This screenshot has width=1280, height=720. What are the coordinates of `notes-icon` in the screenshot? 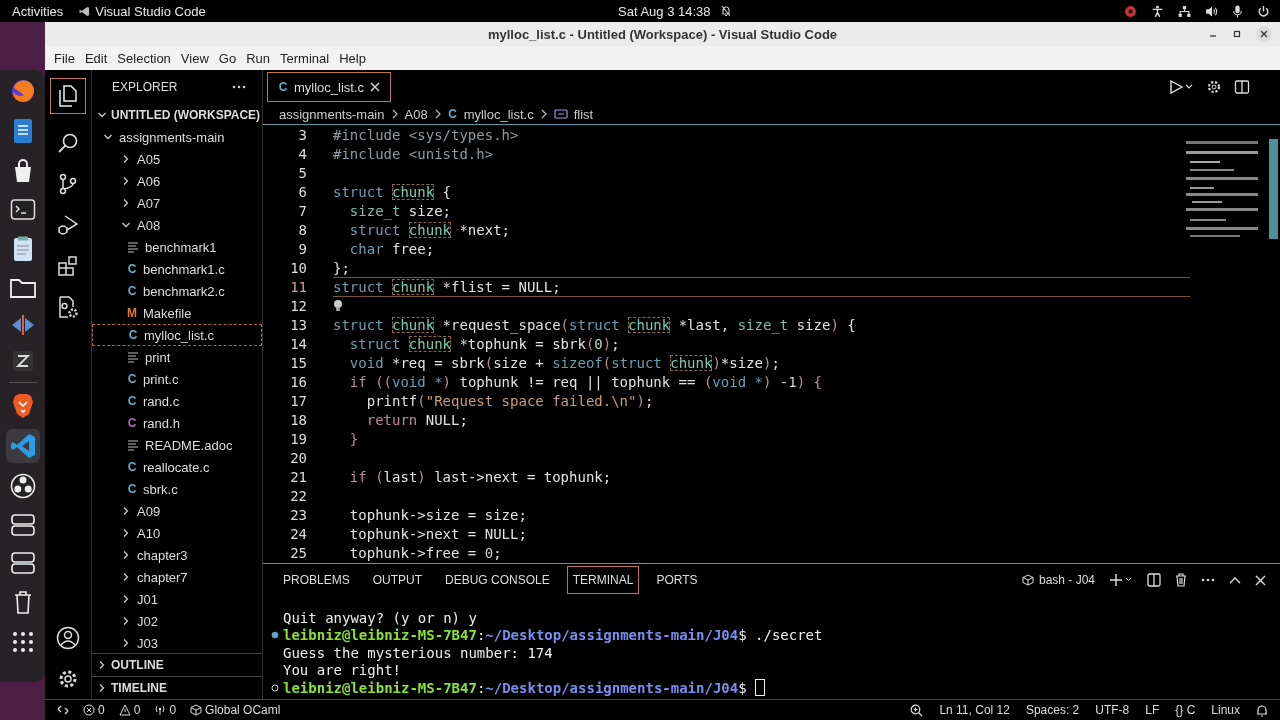 It's located at (22, 249).